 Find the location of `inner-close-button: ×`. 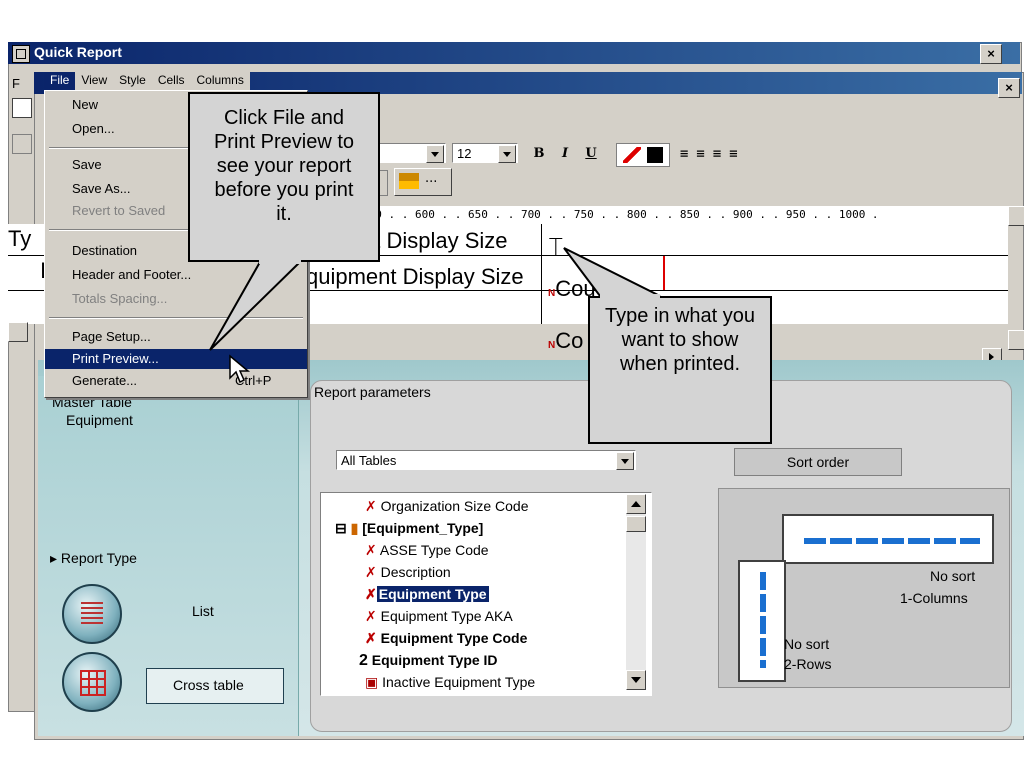

inner-close-button: × is located at coordinates (1009, 88).